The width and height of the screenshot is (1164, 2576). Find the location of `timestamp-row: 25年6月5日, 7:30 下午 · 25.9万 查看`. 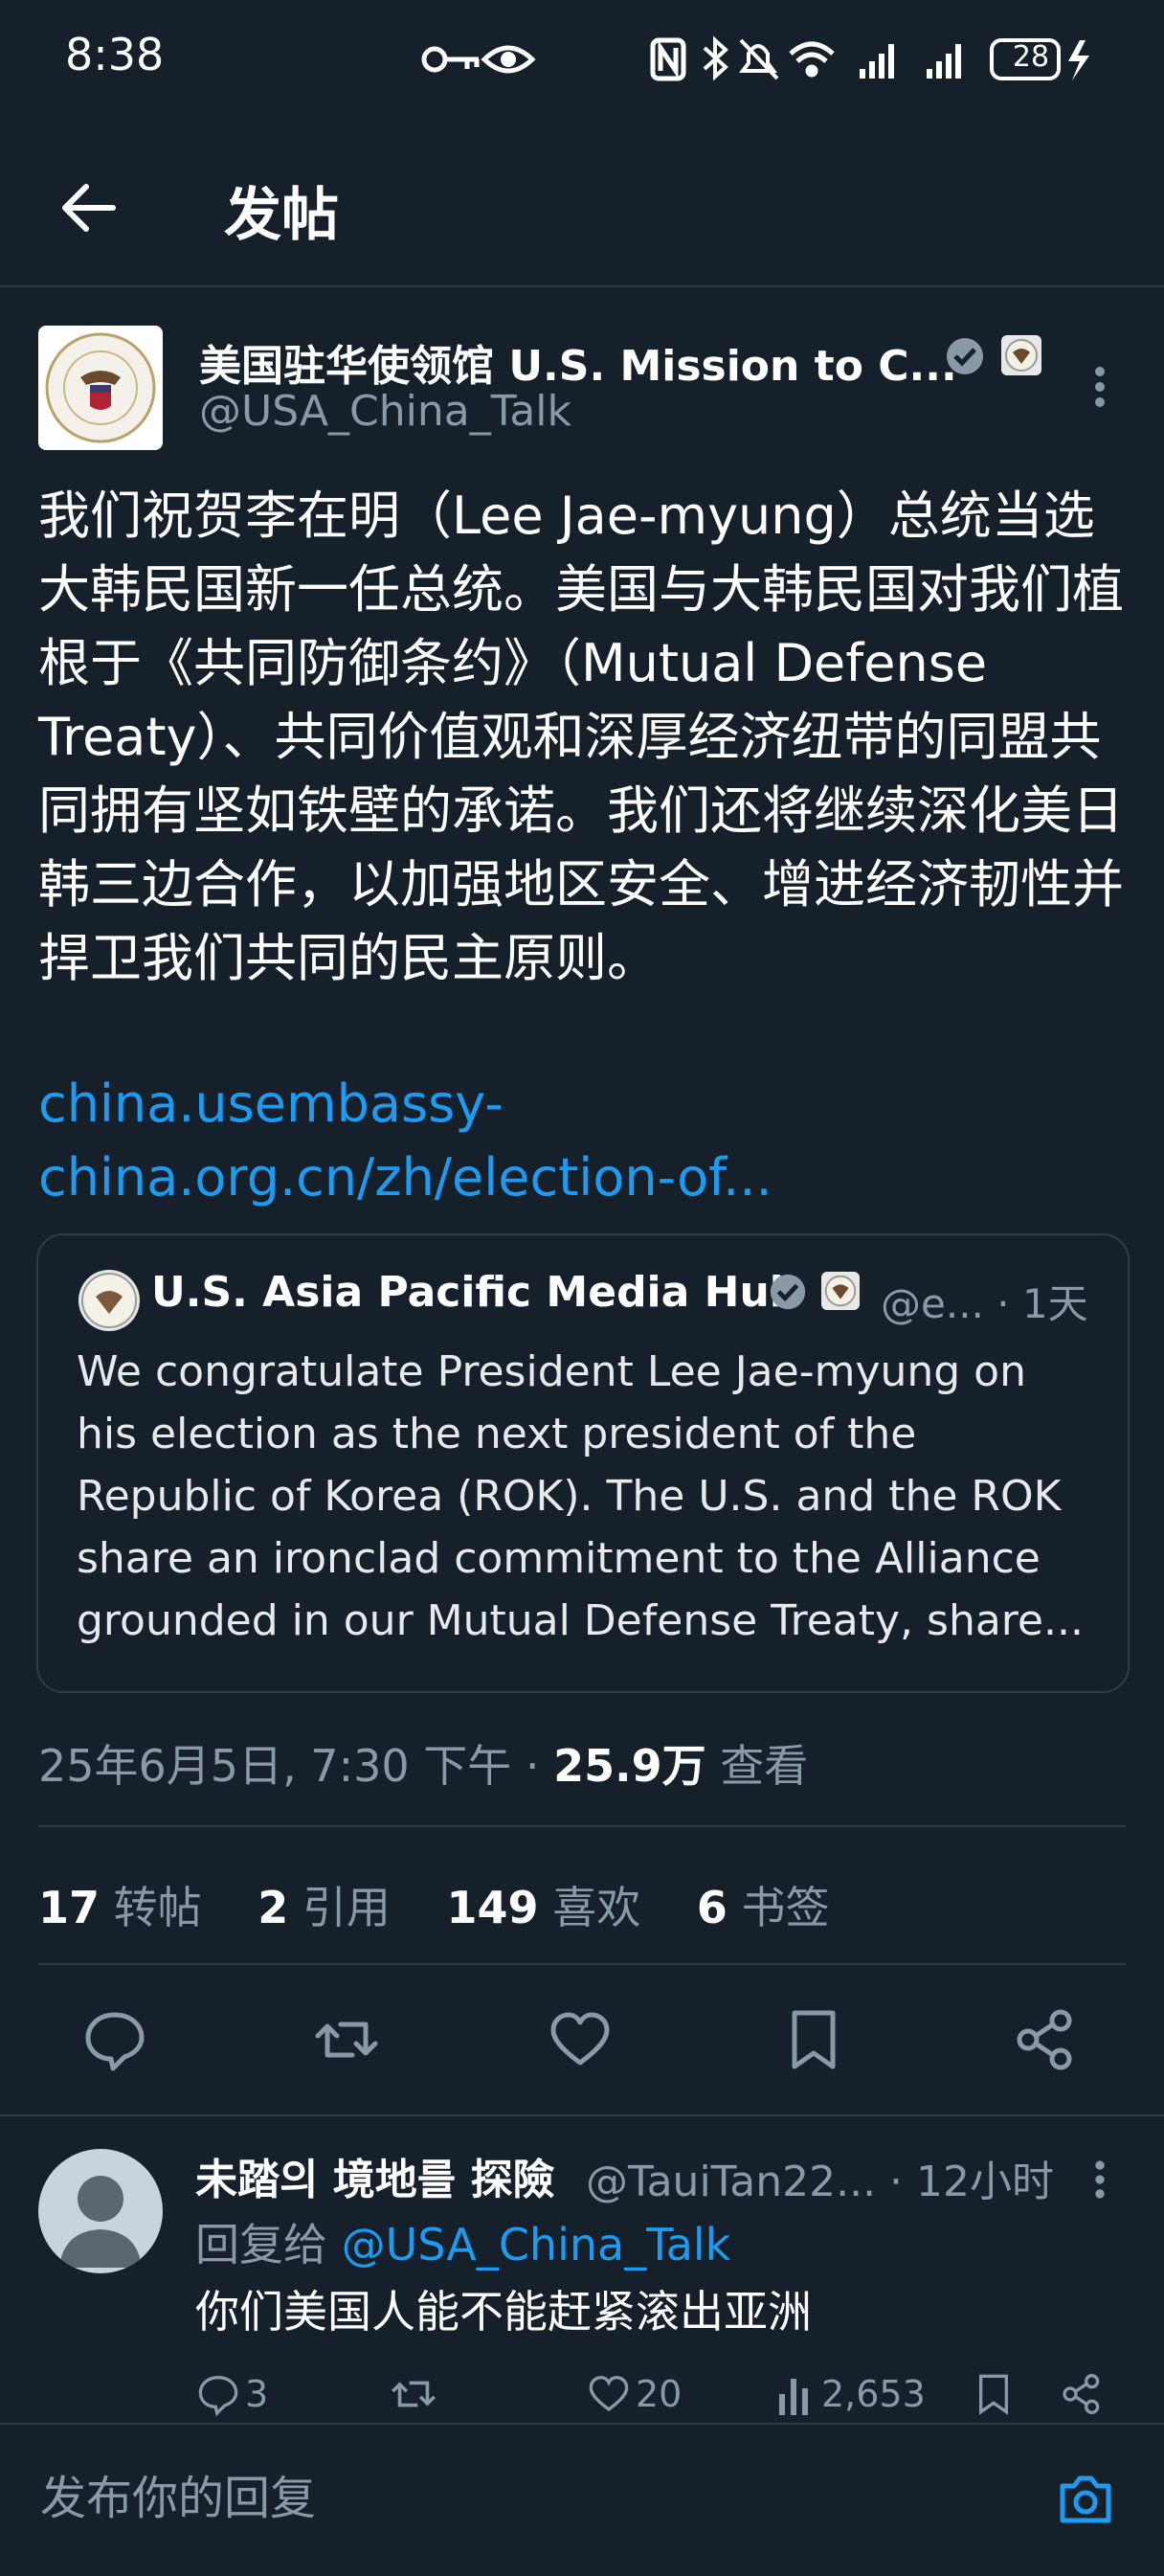

timestamp-row: 25年6月5日, 7:30 下午 · 25.9万 查看 is located at coordinates (424, 1766).